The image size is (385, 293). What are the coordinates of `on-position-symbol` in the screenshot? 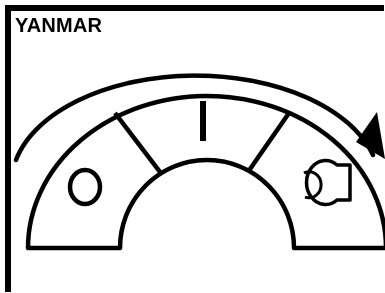 It's located at (203, 121).